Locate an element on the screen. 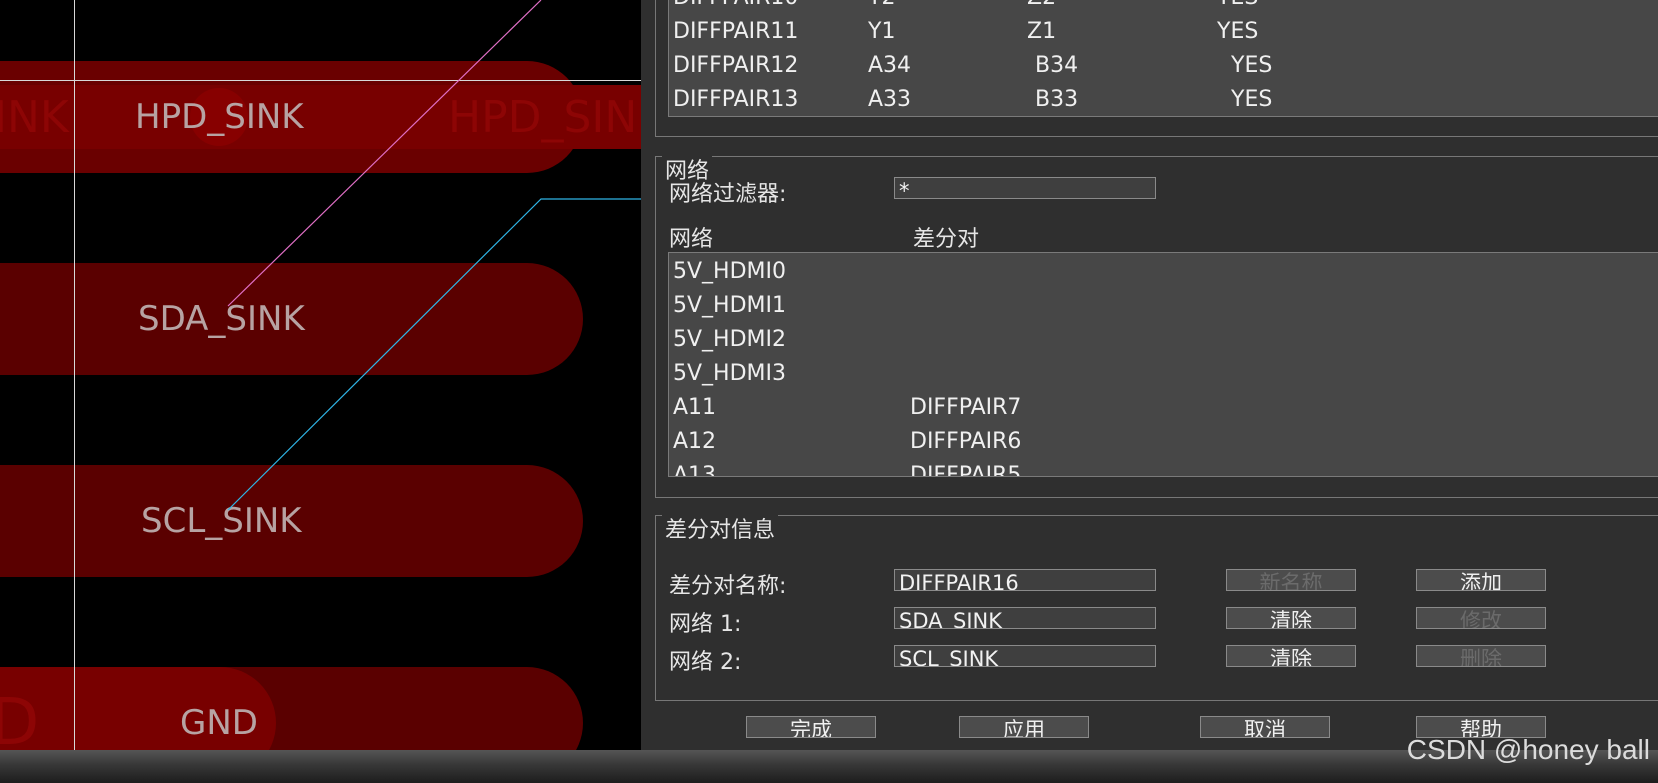 This screenshot has width=1658, height=783. clear-net2-button: 清除 is located at coordinates (1291, 656).